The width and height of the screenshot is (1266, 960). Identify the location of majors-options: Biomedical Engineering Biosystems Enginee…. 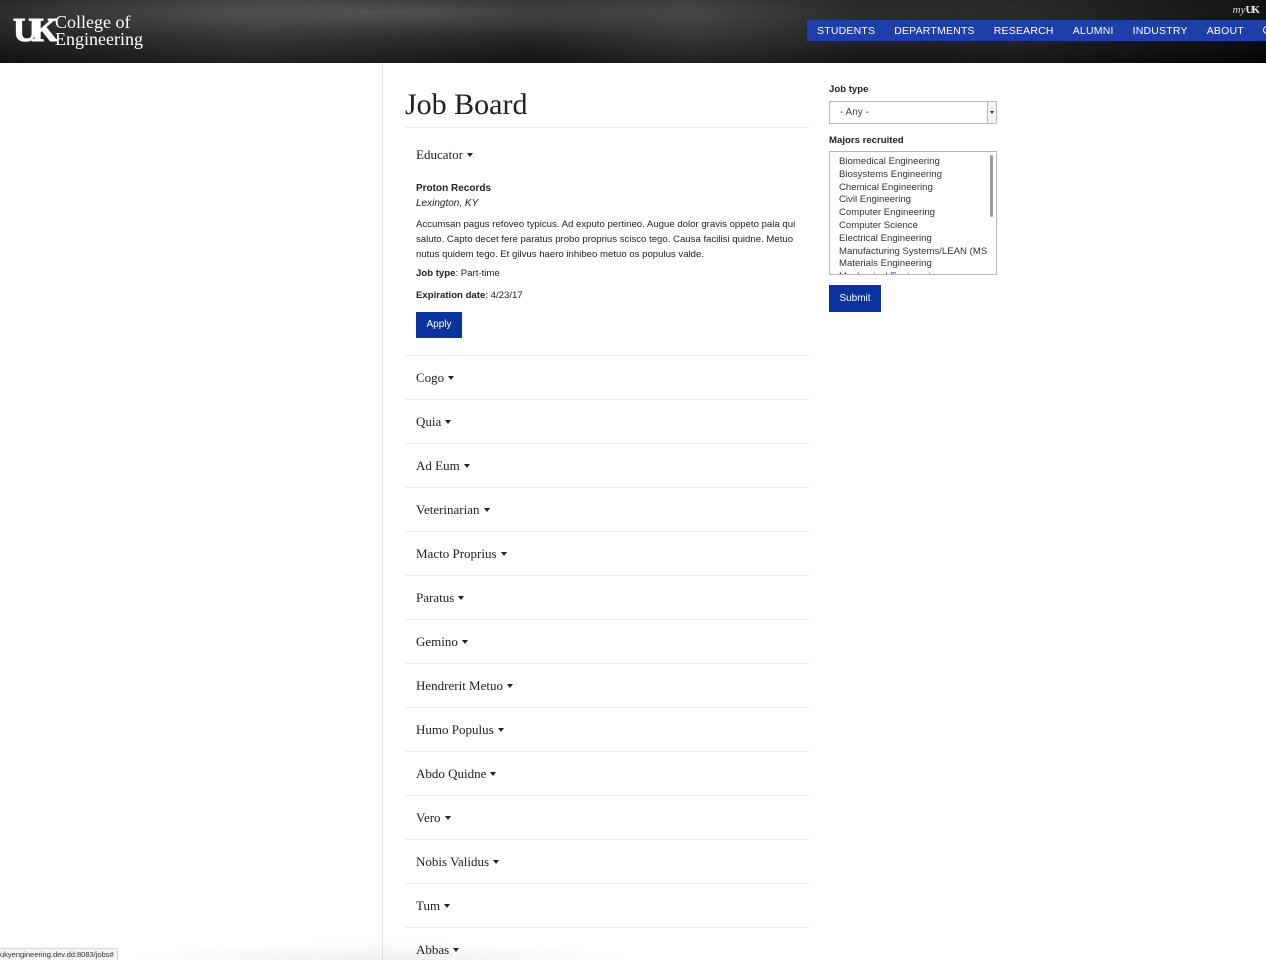
(917, 215).